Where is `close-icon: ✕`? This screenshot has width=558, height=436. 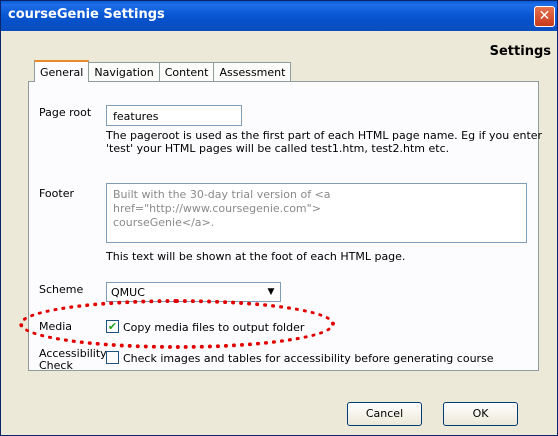
close-icon: ✕ is located at coordinates (544, 16).